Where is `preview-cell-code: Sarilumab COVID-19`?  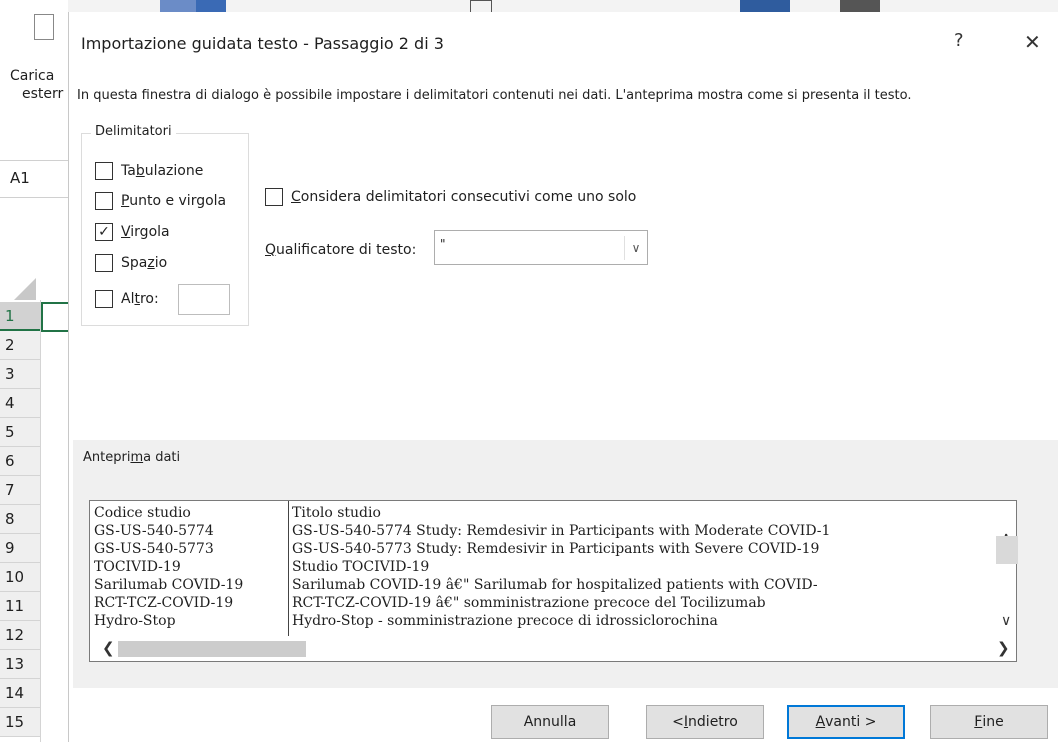
preview-cell-code: Sarilumab COVID-19 is located at coordinates (169, 585).